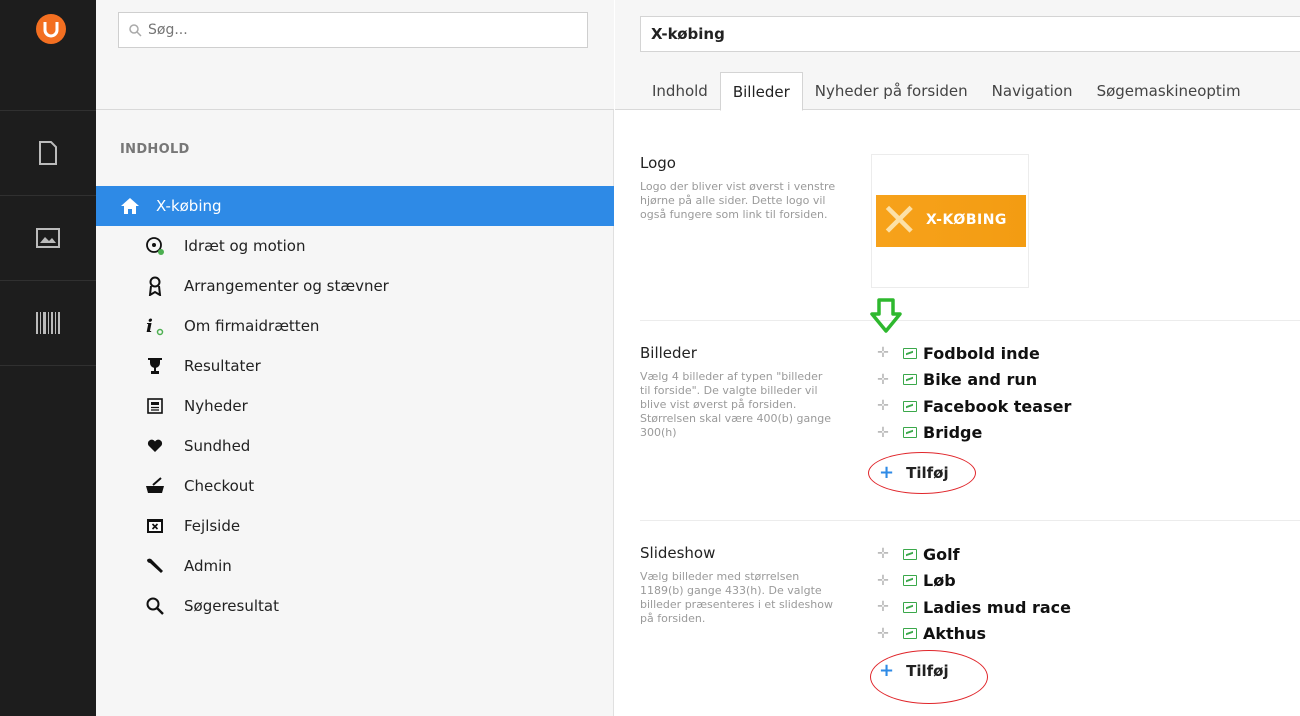  What do you see at coordinates (155, 566) in the screenshot?
I see `wrench-icon` at bounding box center [155, 566].